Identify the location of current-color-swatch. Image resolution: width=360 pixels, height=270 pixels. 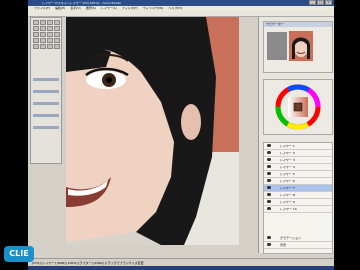
(298, 107).